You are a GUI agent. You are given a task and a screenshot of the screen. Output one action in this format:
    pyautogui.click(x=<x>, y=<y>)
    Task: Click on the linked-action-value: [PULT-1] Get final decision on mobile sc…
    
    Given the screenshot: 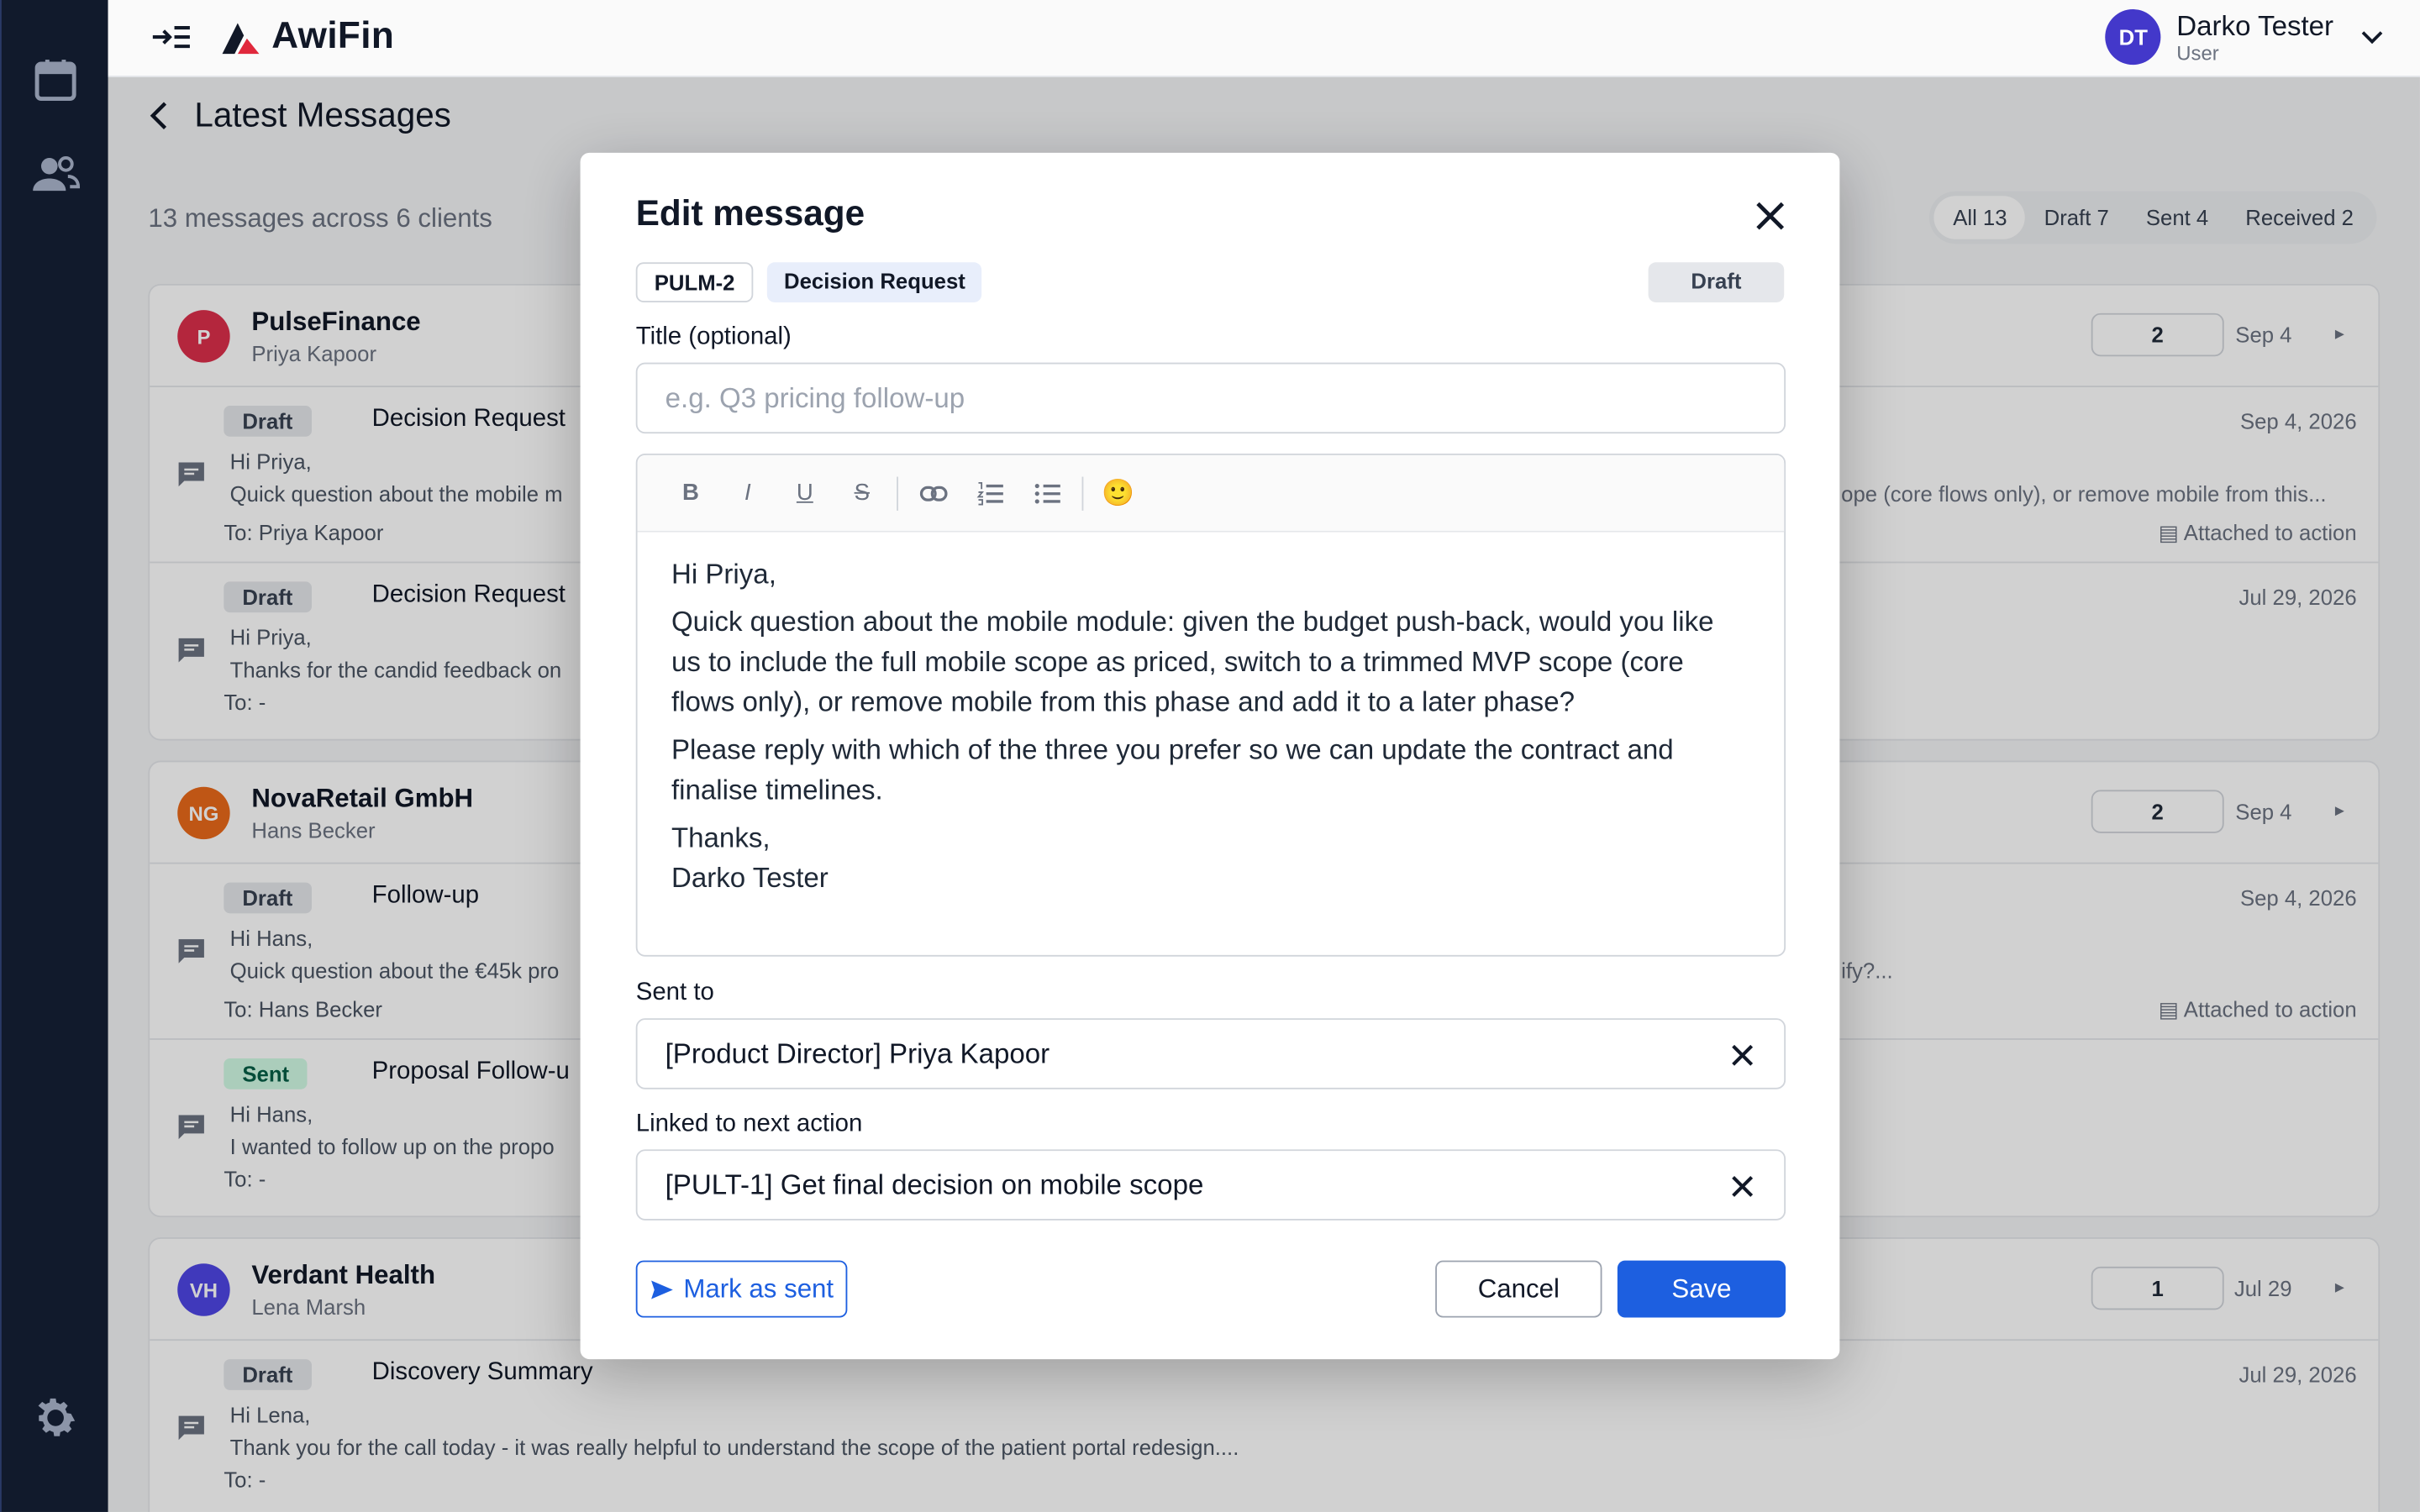 What is the action you would take?
    pyautogui.click(x=934, y=1184)
    